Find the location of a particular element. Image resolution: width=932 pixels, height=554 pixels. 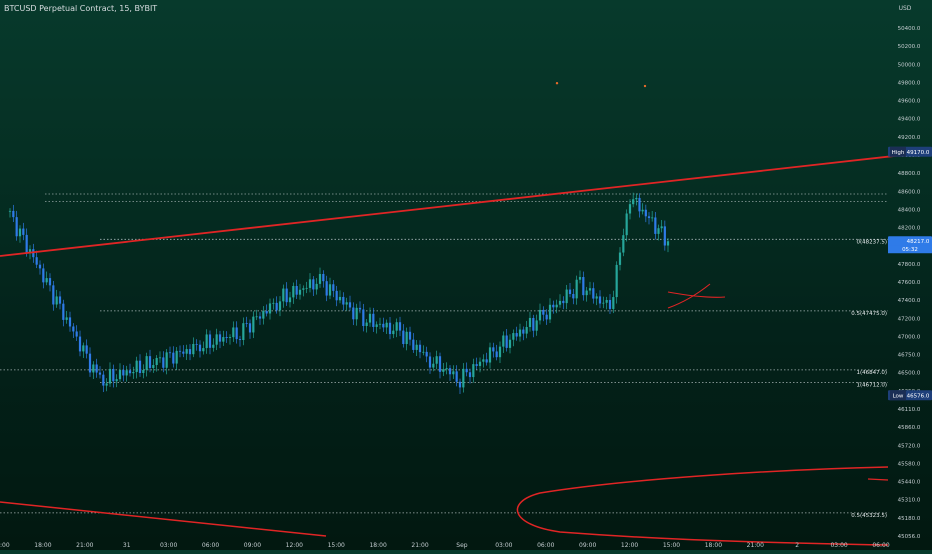

y-tick-label: 46750.0 is located at coordinates (909, 356).